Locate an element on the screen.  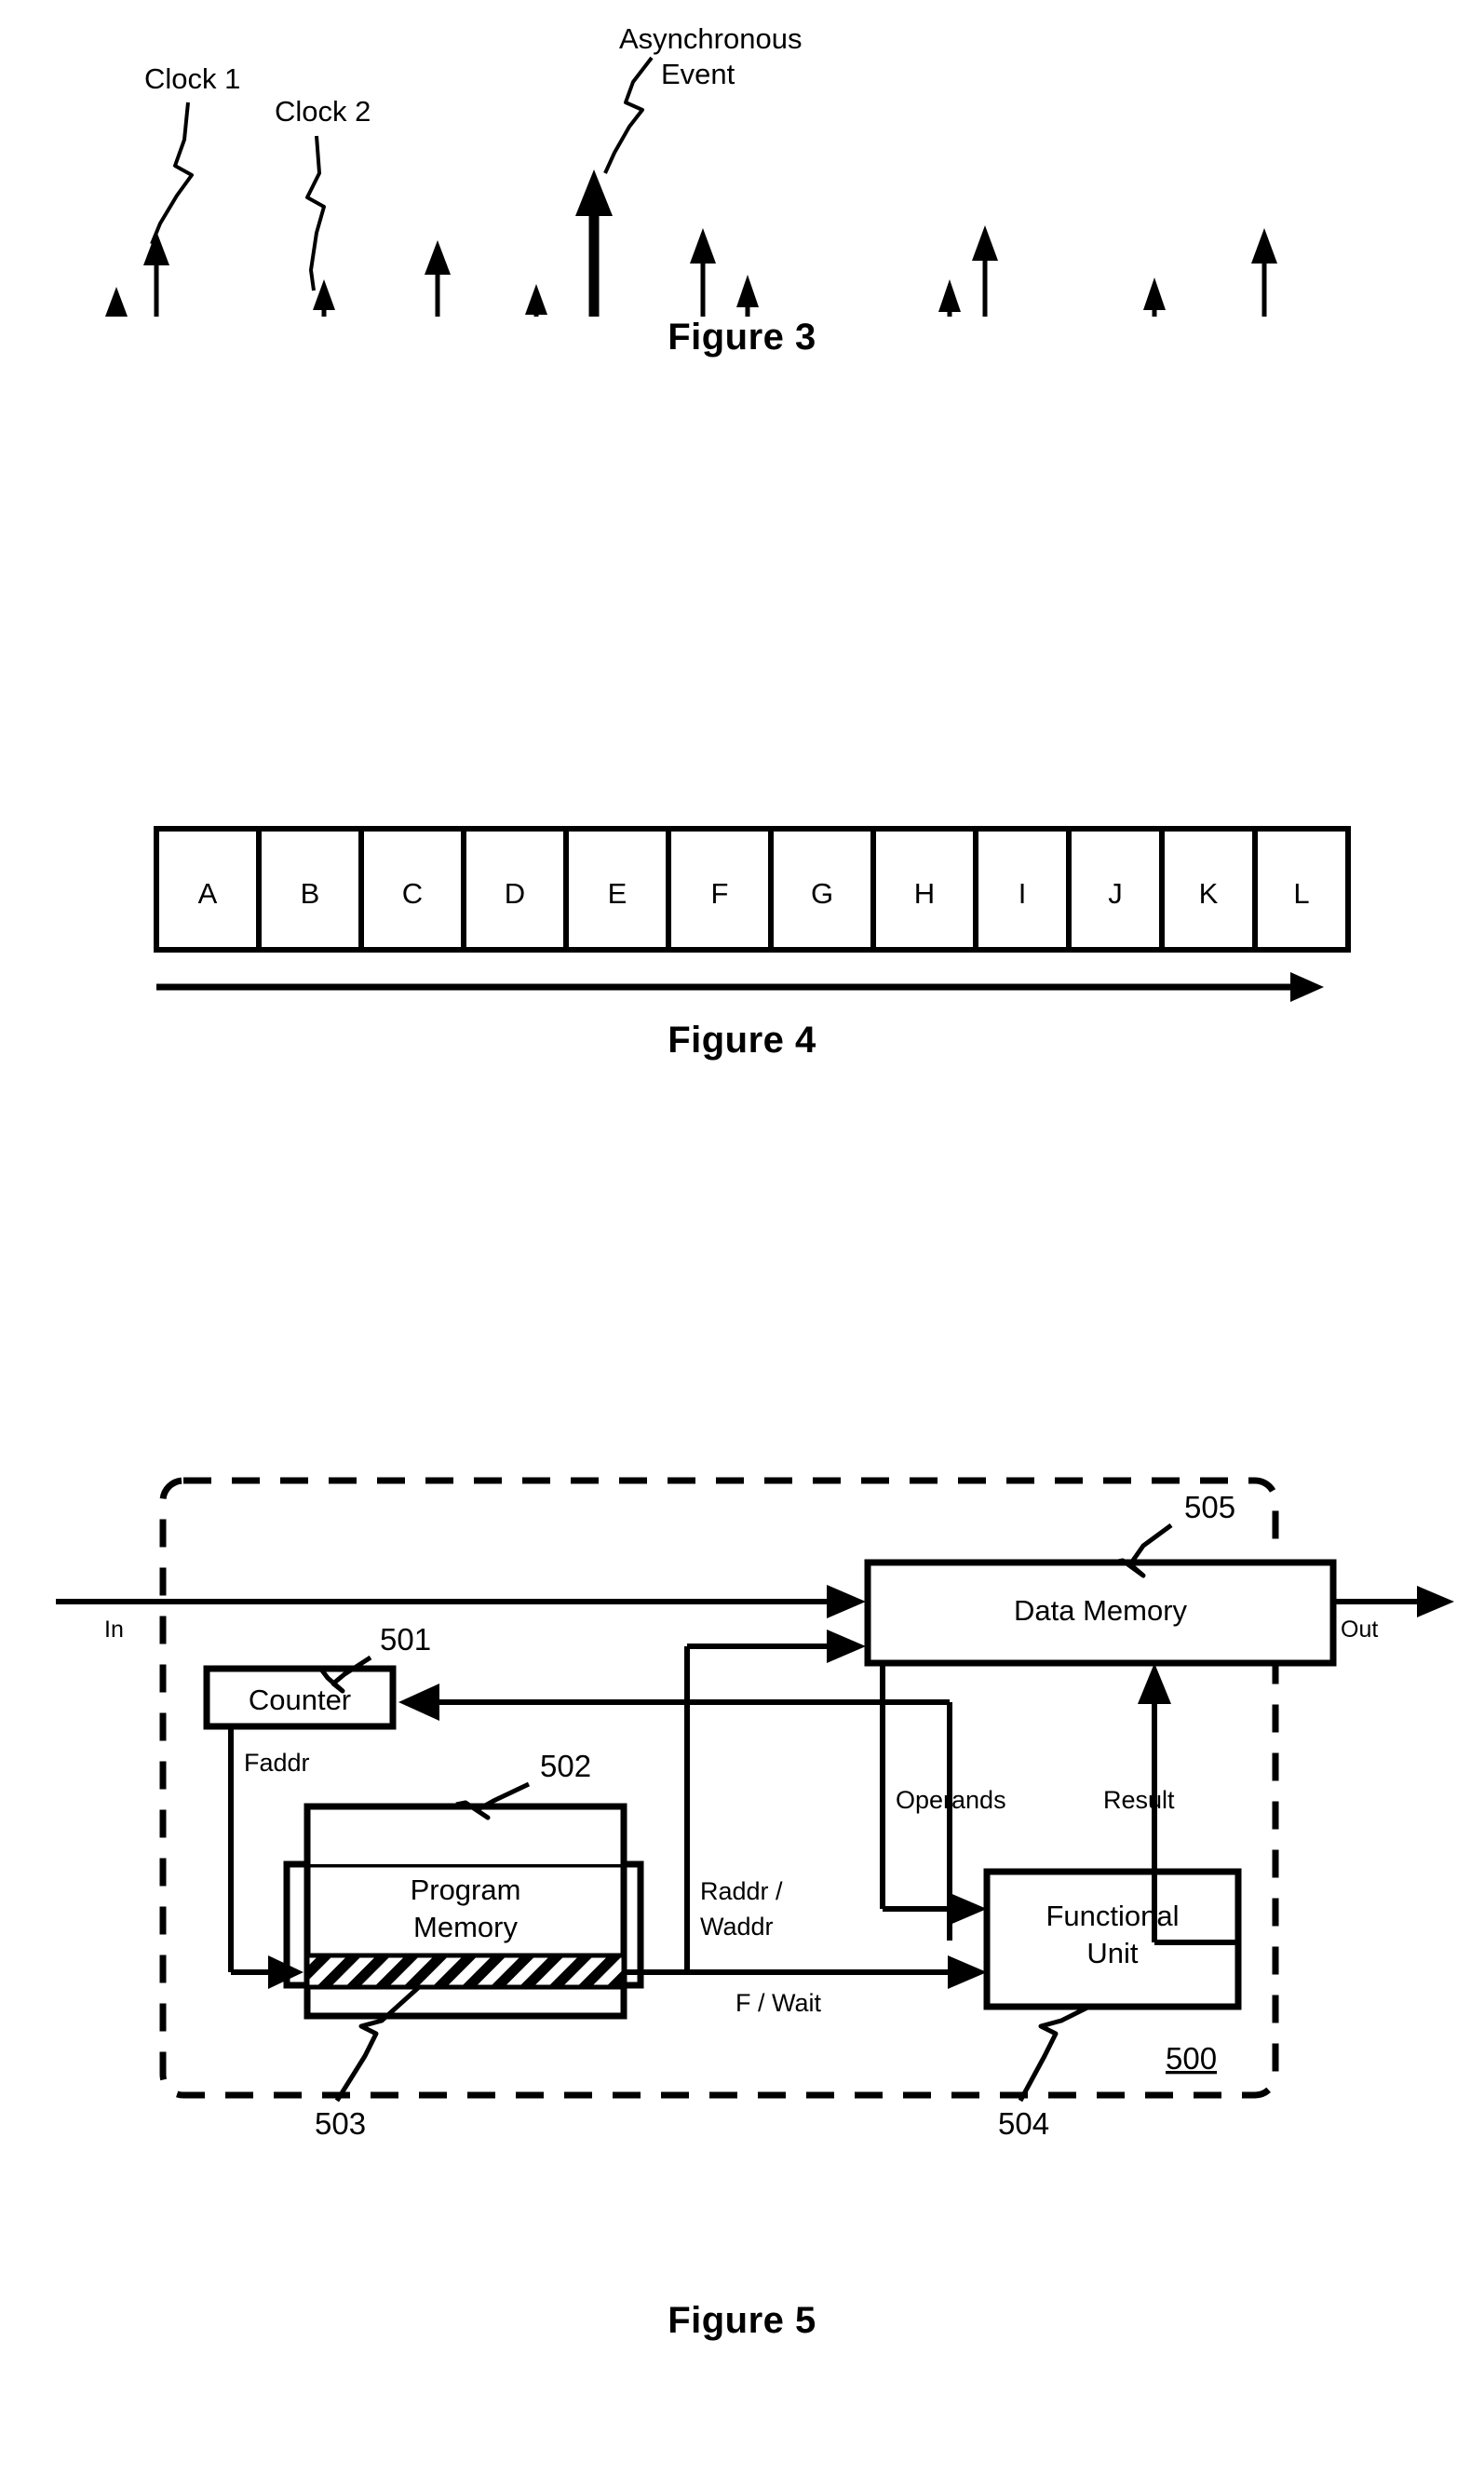
ref-502-number: 502 is located at coordinates (565, 1766).